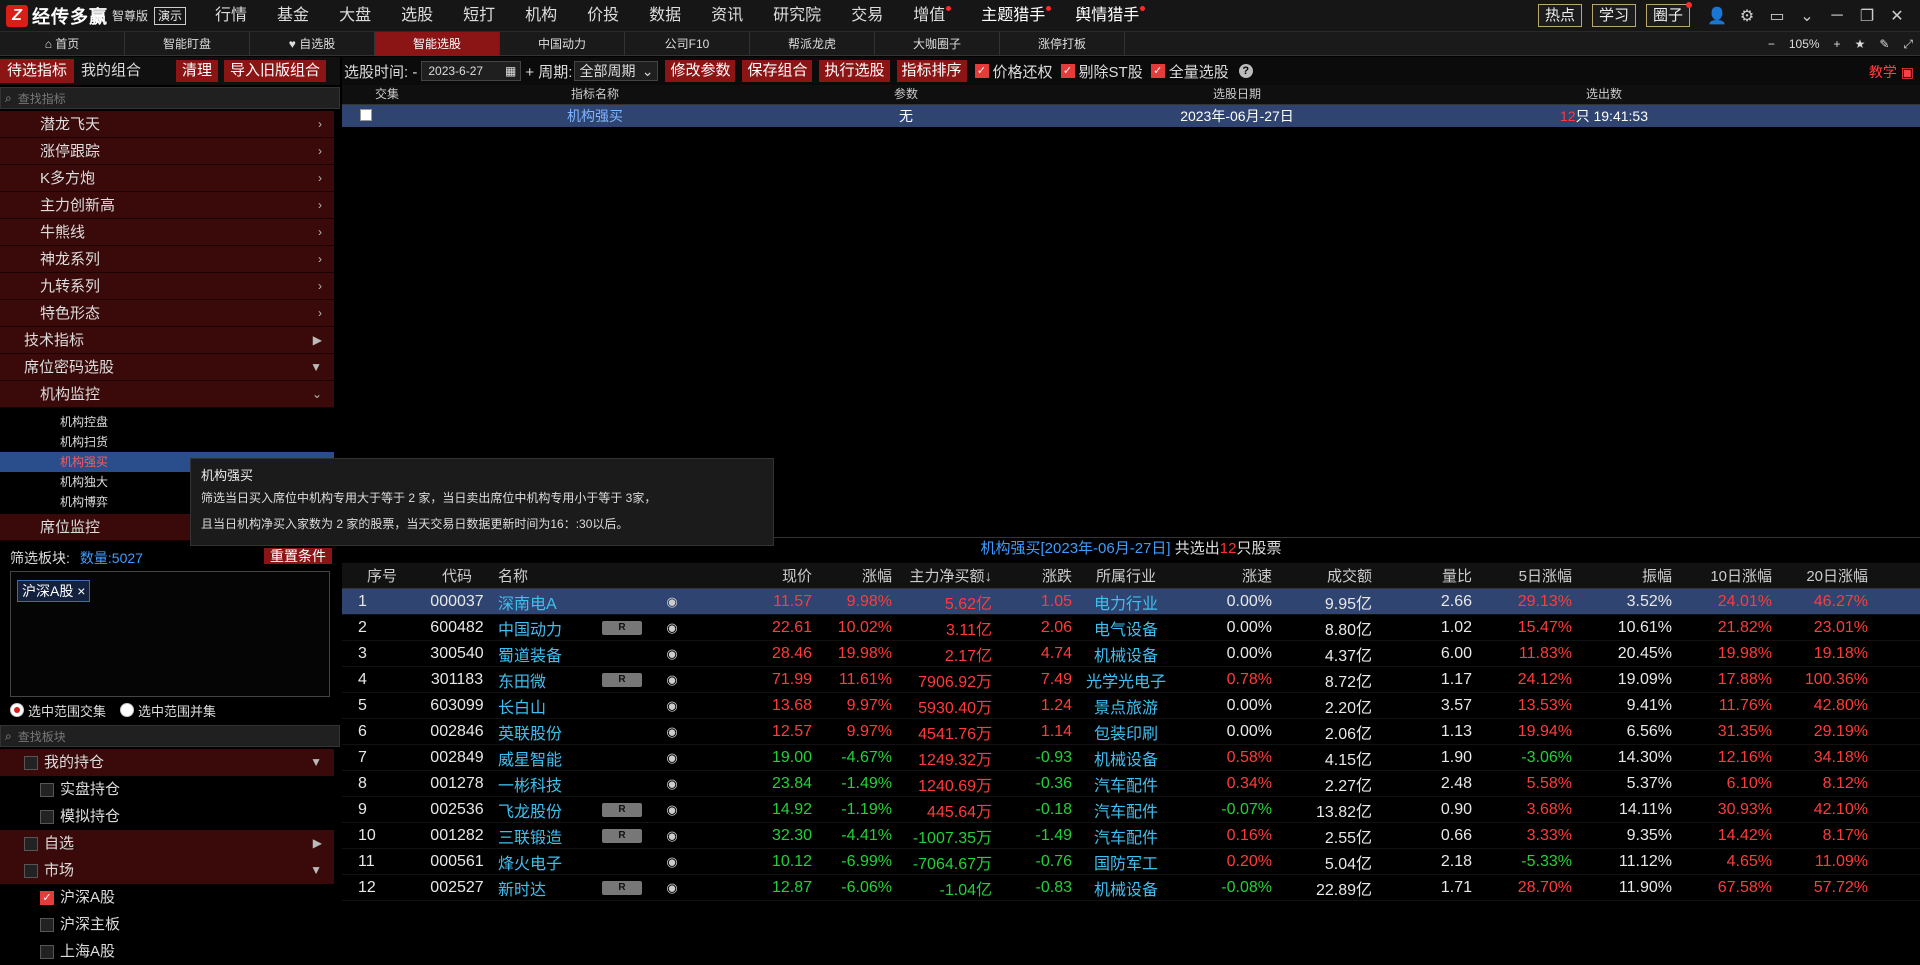  What do you see at coordinates (687, 44) in the screenshot?
I see `tab-f10: 公司F10` at bounding box center [687, 44].